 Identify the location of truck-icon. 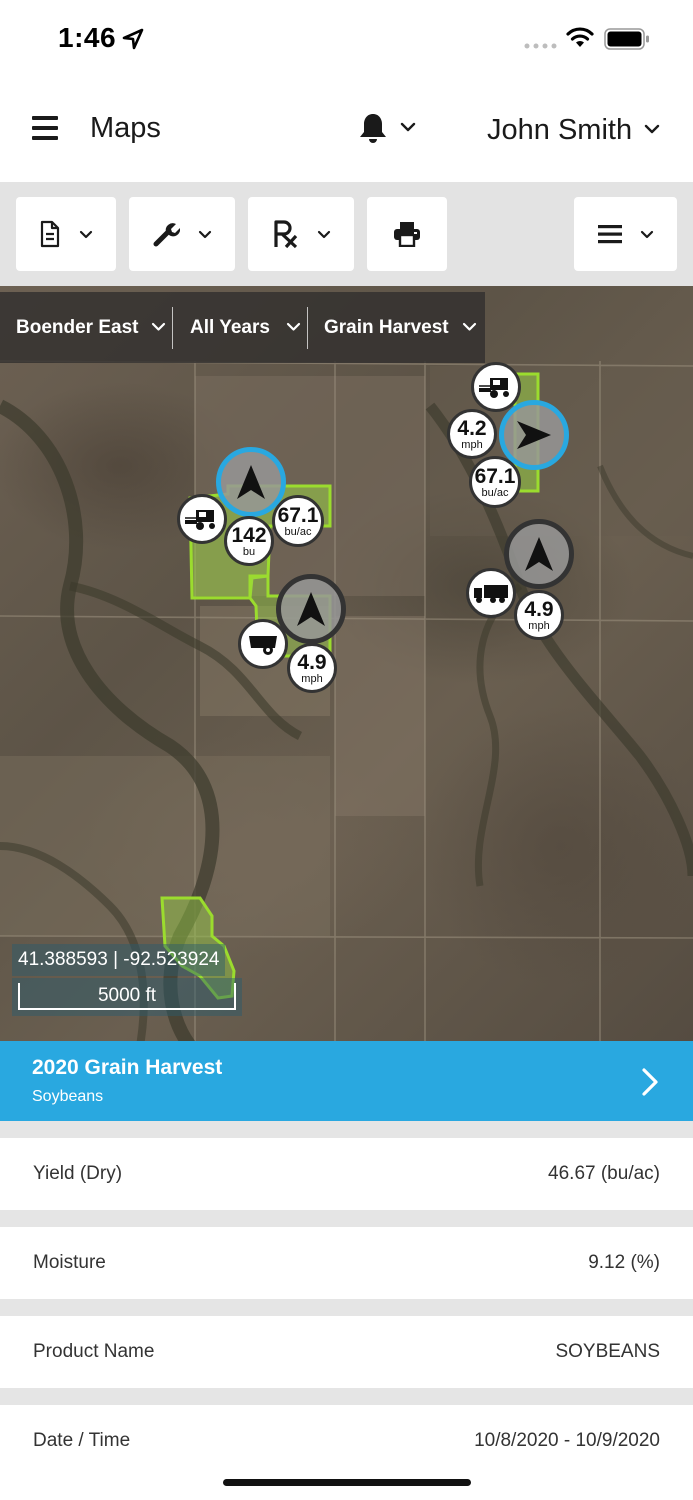
(491, 594).